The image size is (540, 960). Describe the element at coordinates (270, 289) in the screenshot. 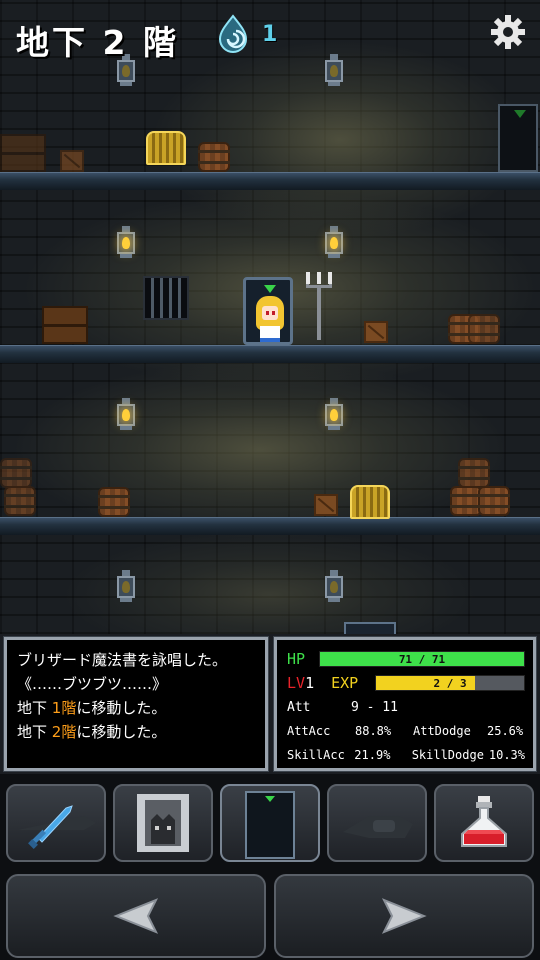

I see `down-arrow-icon` at that location.